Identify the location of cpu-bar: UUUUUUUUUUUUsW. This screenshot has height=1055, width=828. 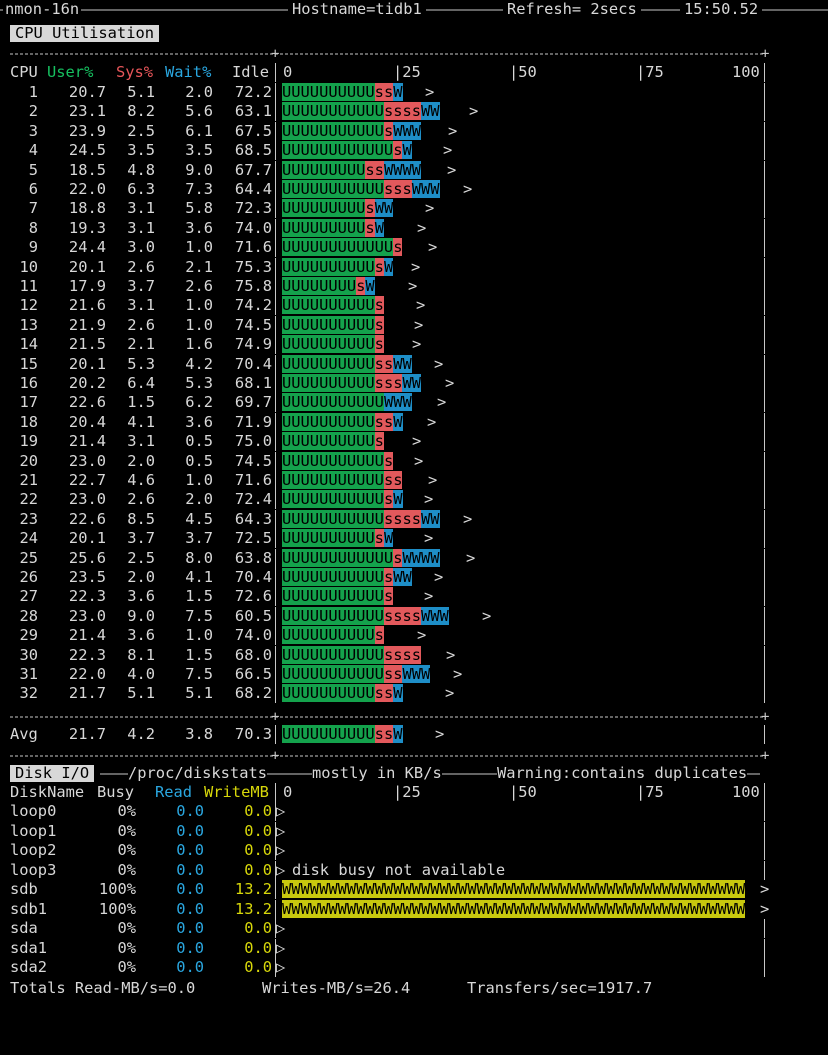
(347, 150).